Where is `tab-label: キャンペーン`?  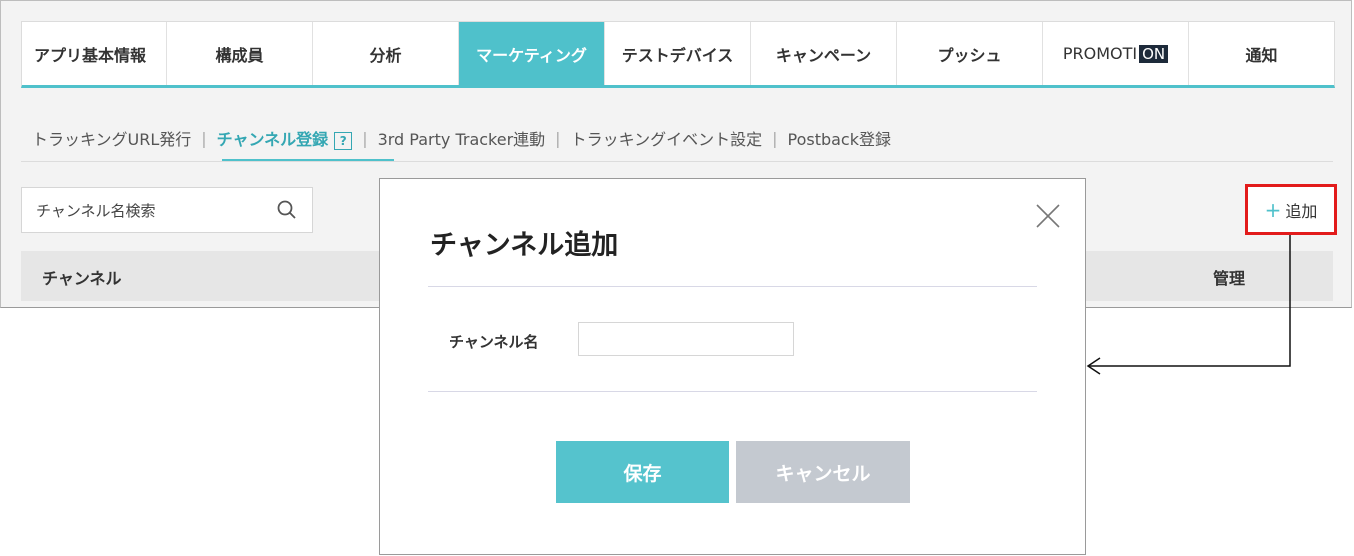 tab-label: キャンペーン is located at coordinates (823, 55).